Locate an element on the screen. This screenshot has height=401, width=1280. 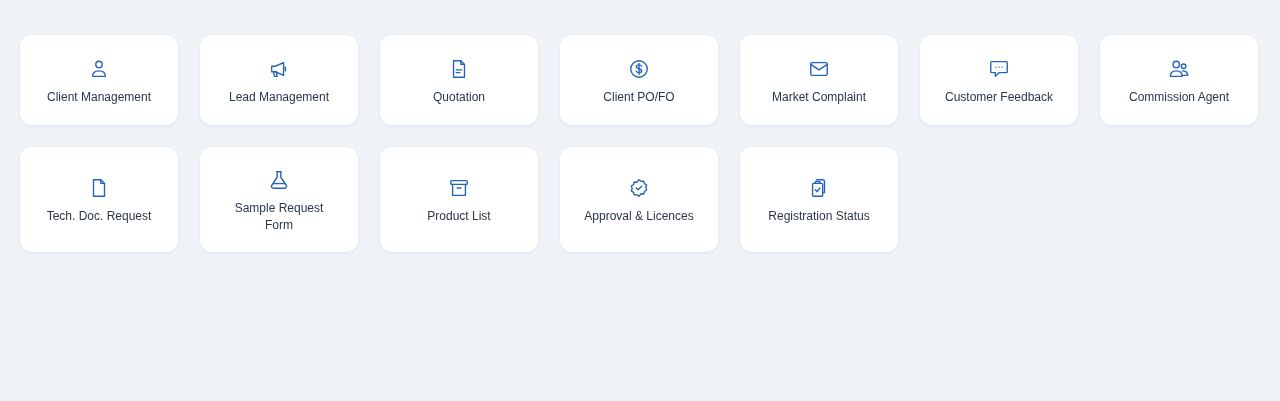
module-label: Approval & Licences is located at coordinates (639, 217).